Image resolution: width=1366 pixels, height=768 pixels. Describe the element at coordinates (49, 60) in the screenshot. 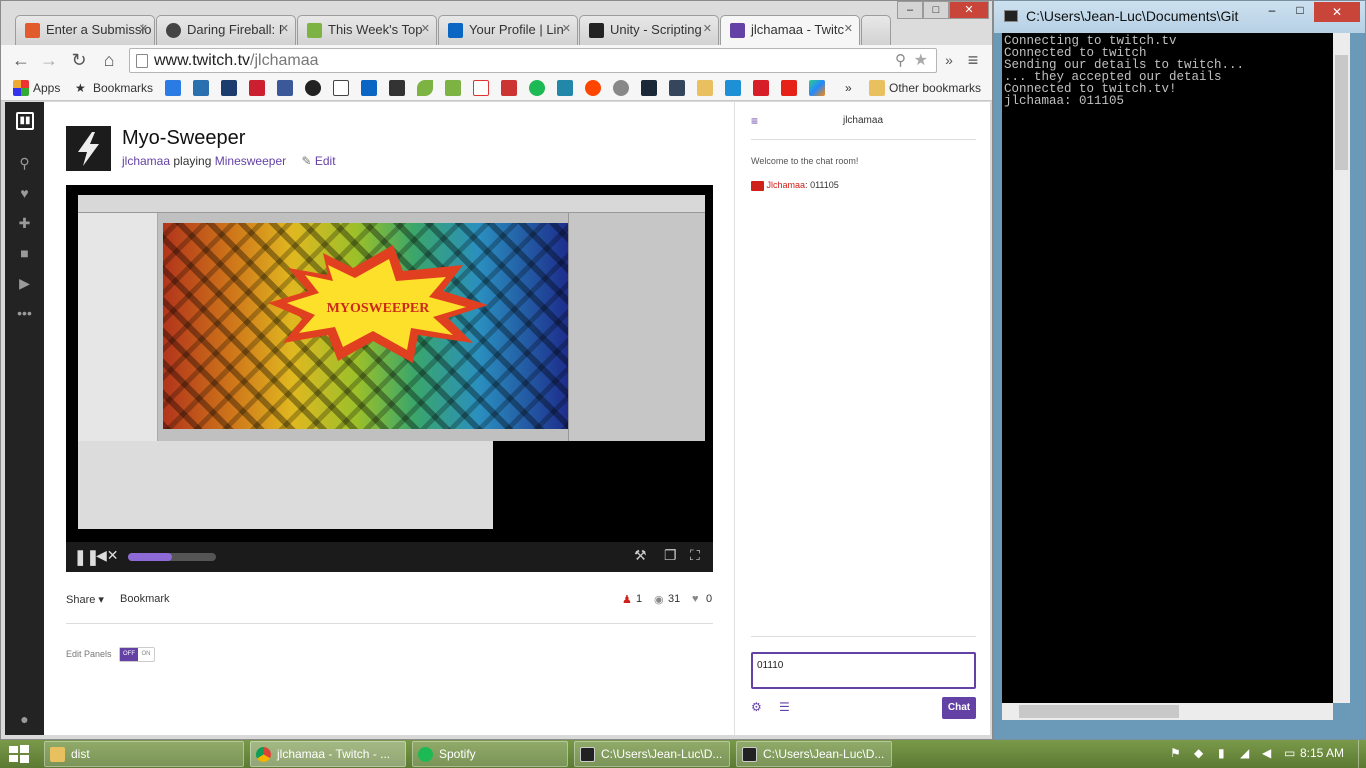

I see `forward-arrow-icon: →` at that location.